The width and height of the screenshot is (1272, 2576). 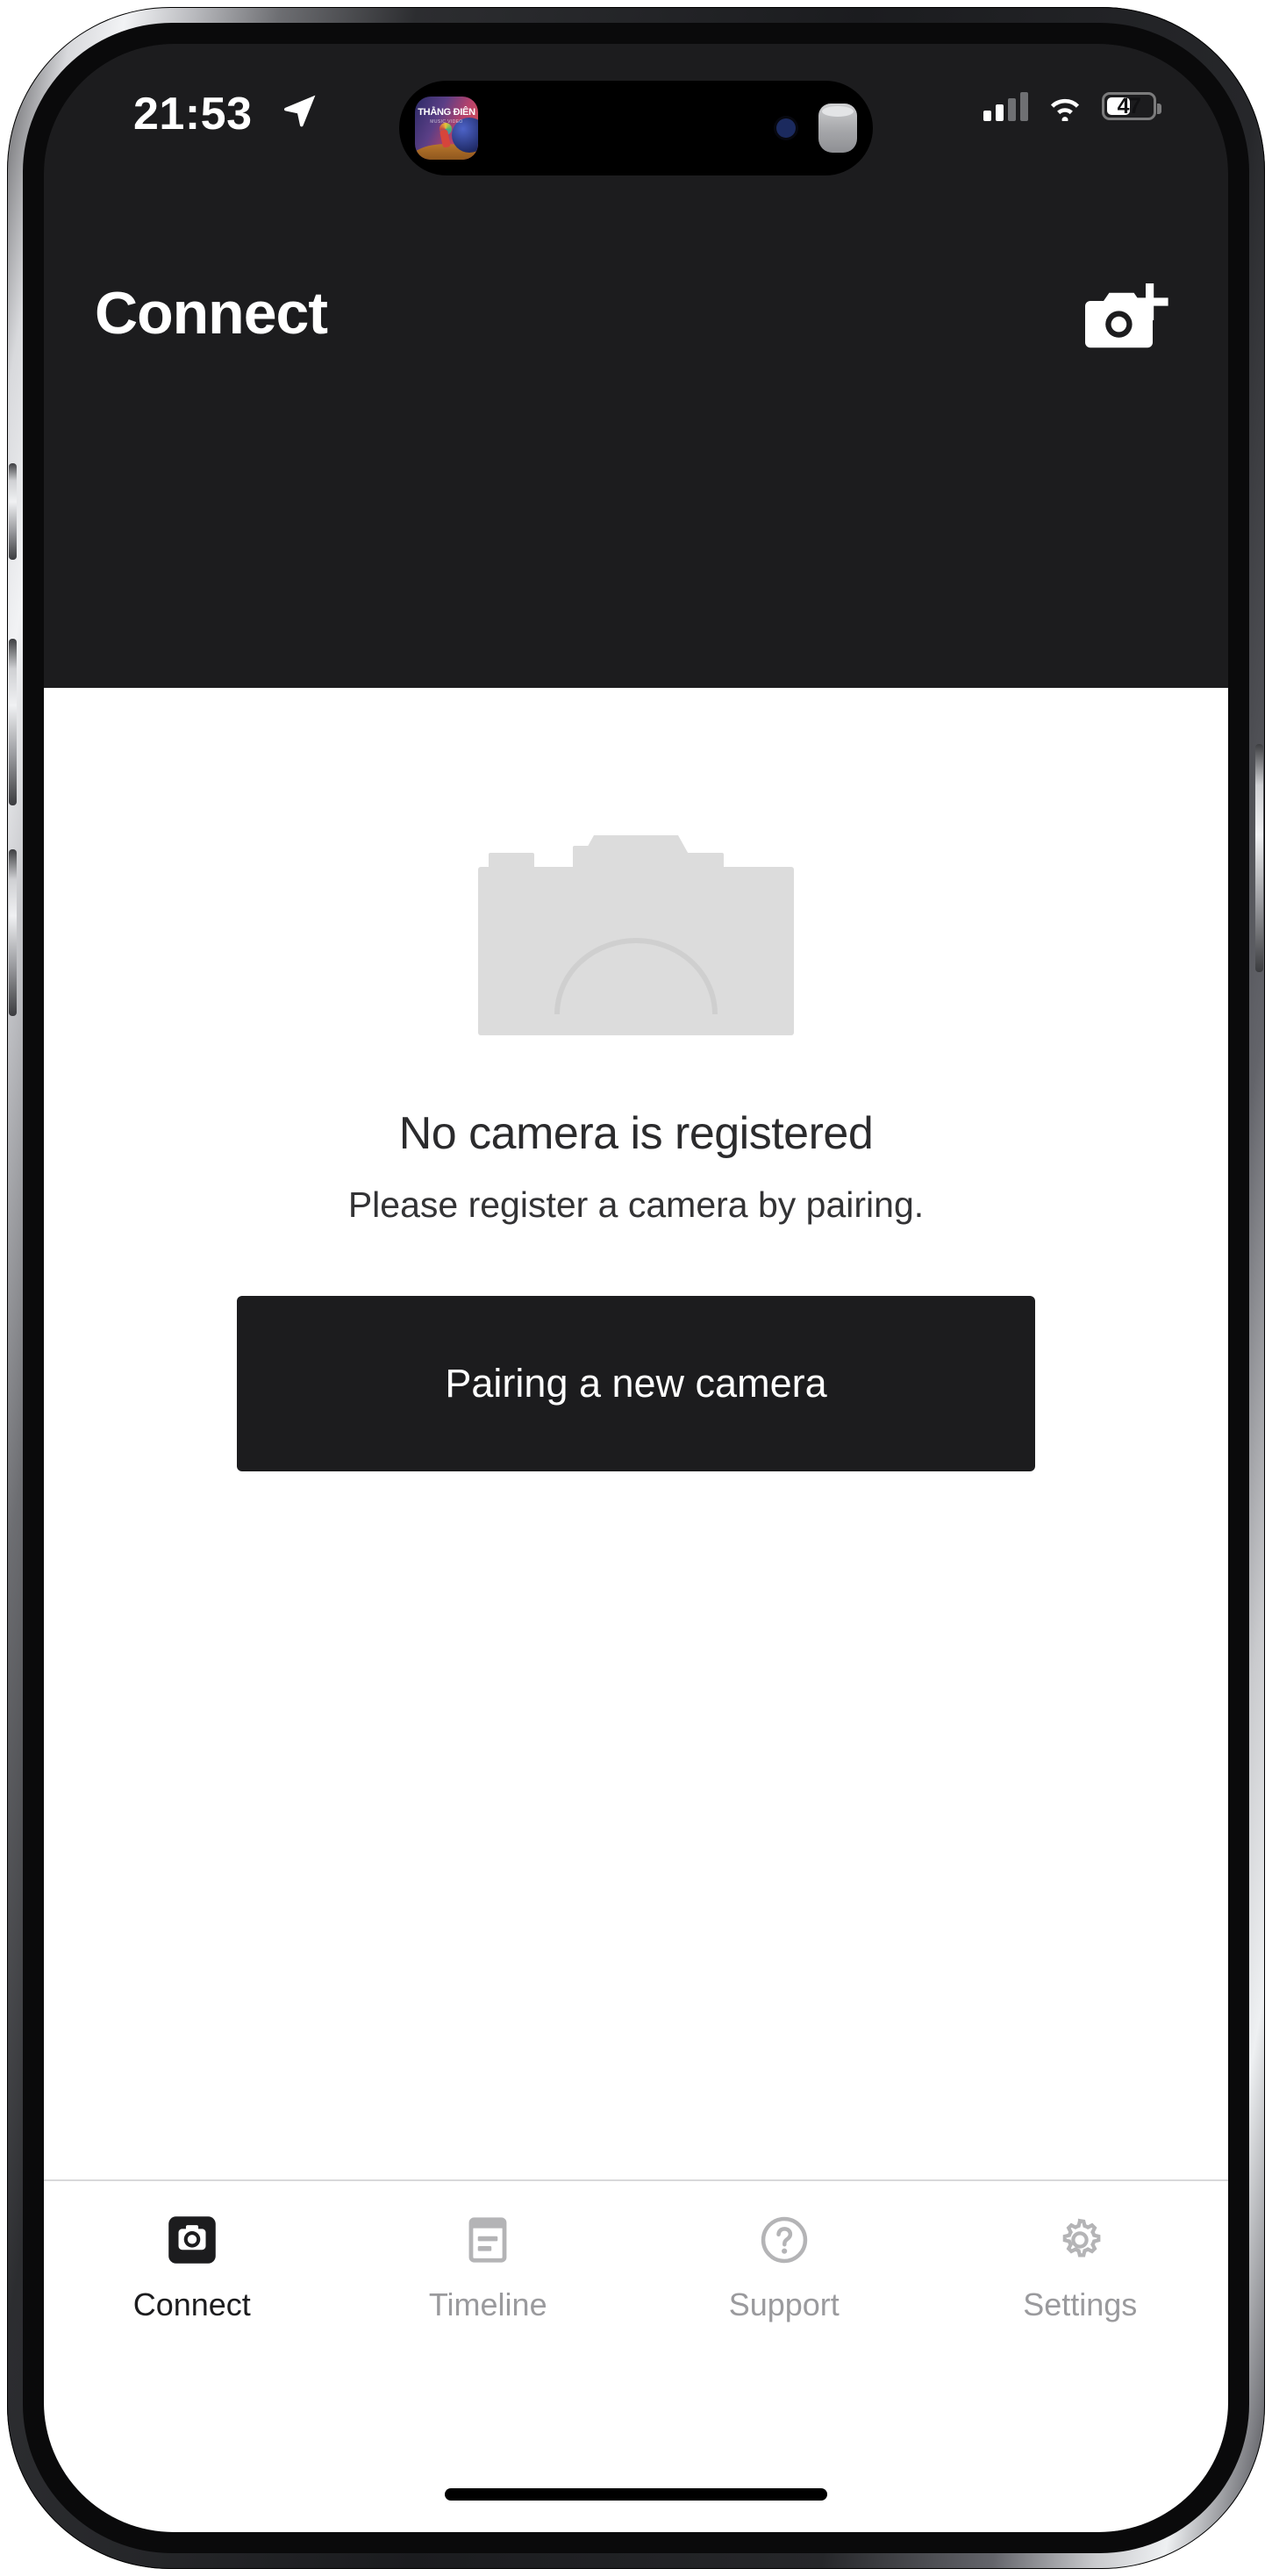 I want to click on wifi-icon, so click(x=1065, y=109).